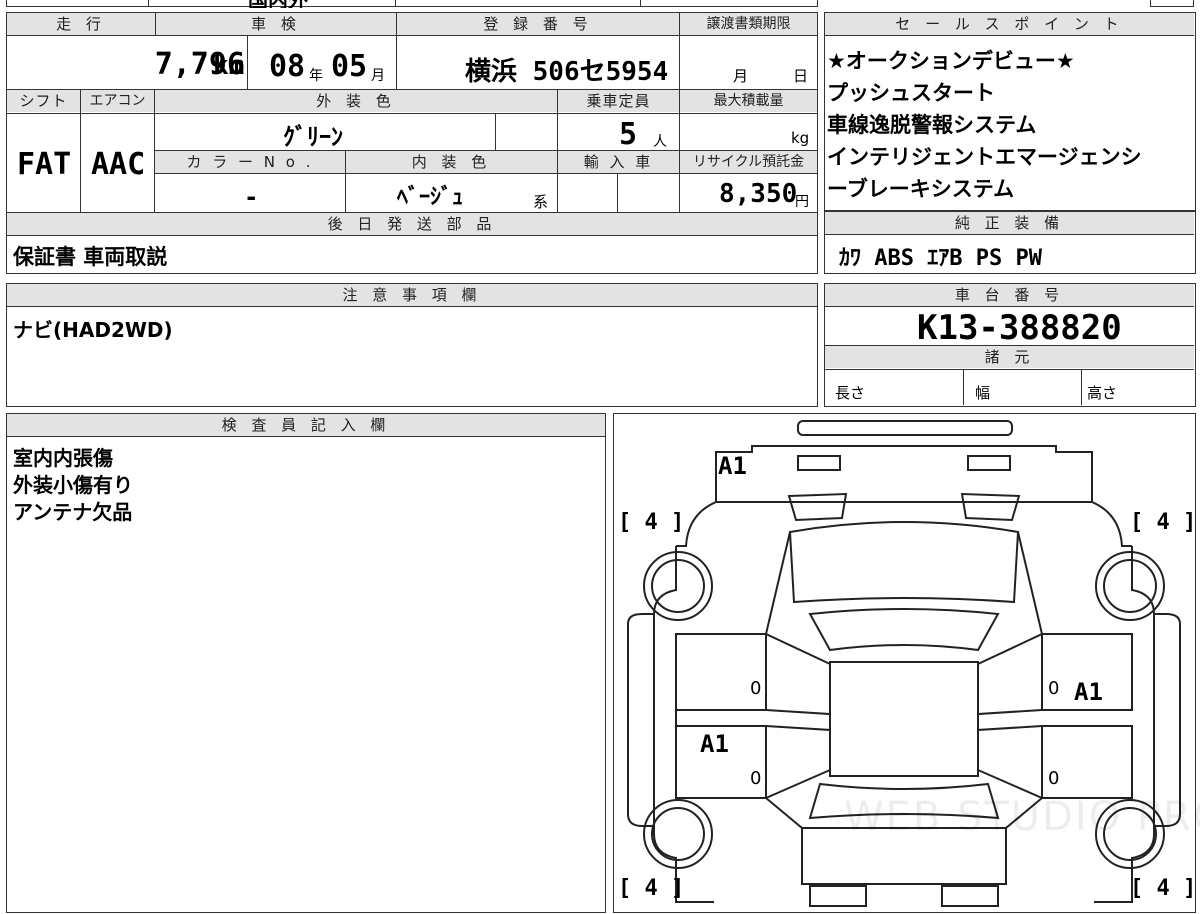  Describe the element at coordinates (306, 425) in the screenshot. I see `header-inspector: 検 査 員 記 入 欄` at that location.